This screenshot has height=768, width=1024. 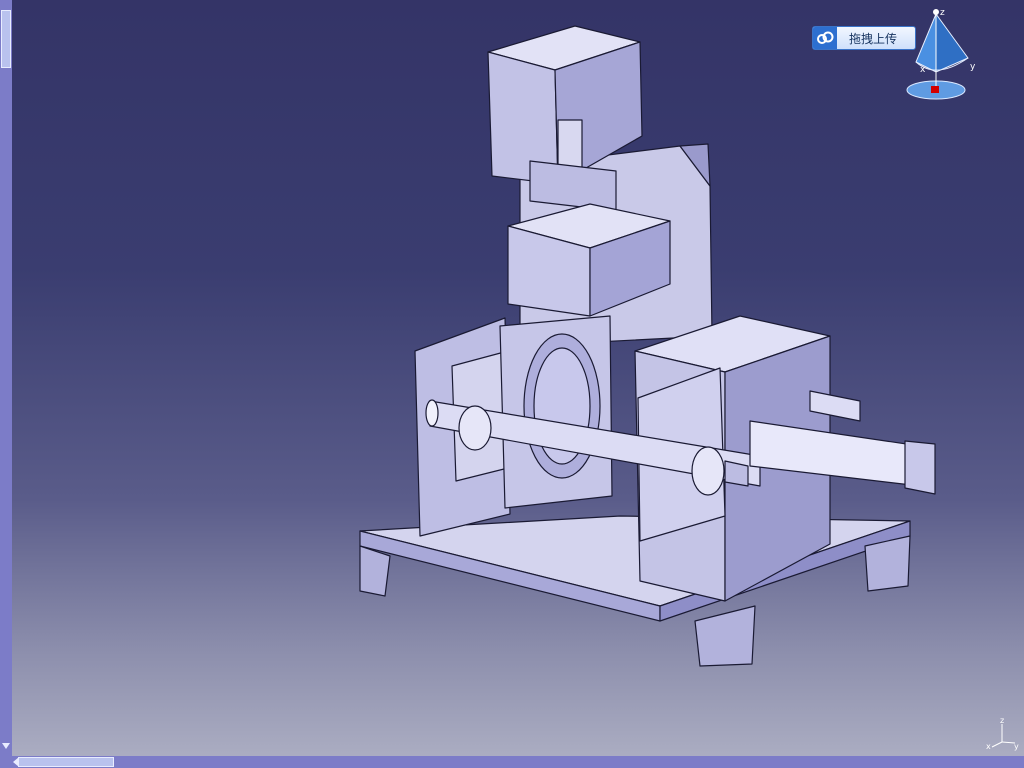 What do you see at coordinates (708, 471) in the screenshot?
I see `shaft-collar-right` at bounding box center [708, 471].